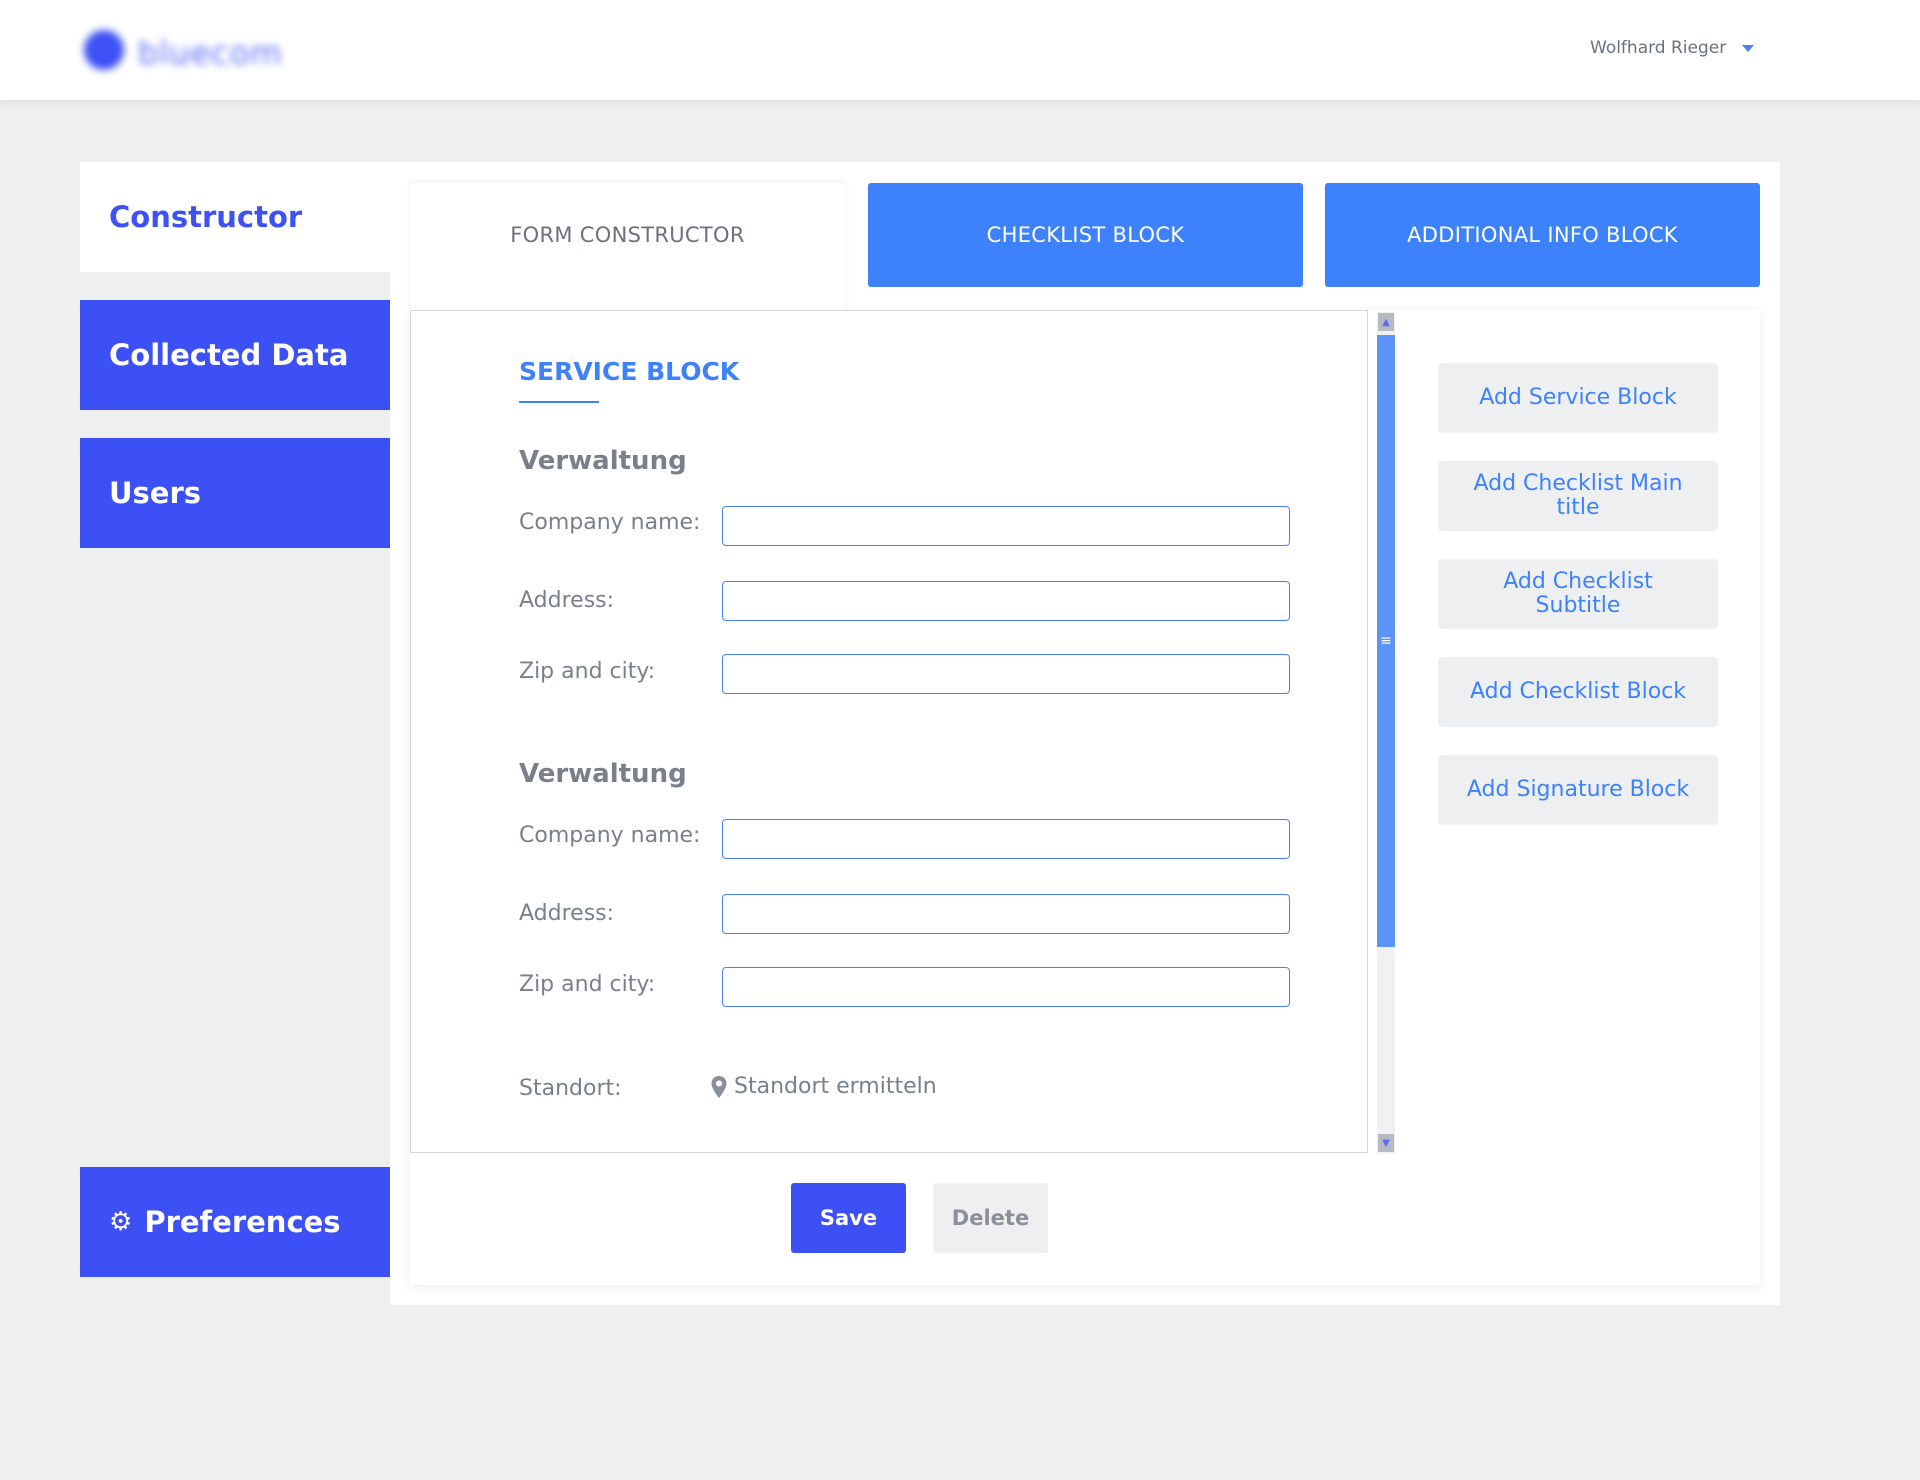 The height and width of the screenshot is (1480, 1920). I want to click on tab-label: ADDITIONAL INFO BLOCK, so click(1542, 235).